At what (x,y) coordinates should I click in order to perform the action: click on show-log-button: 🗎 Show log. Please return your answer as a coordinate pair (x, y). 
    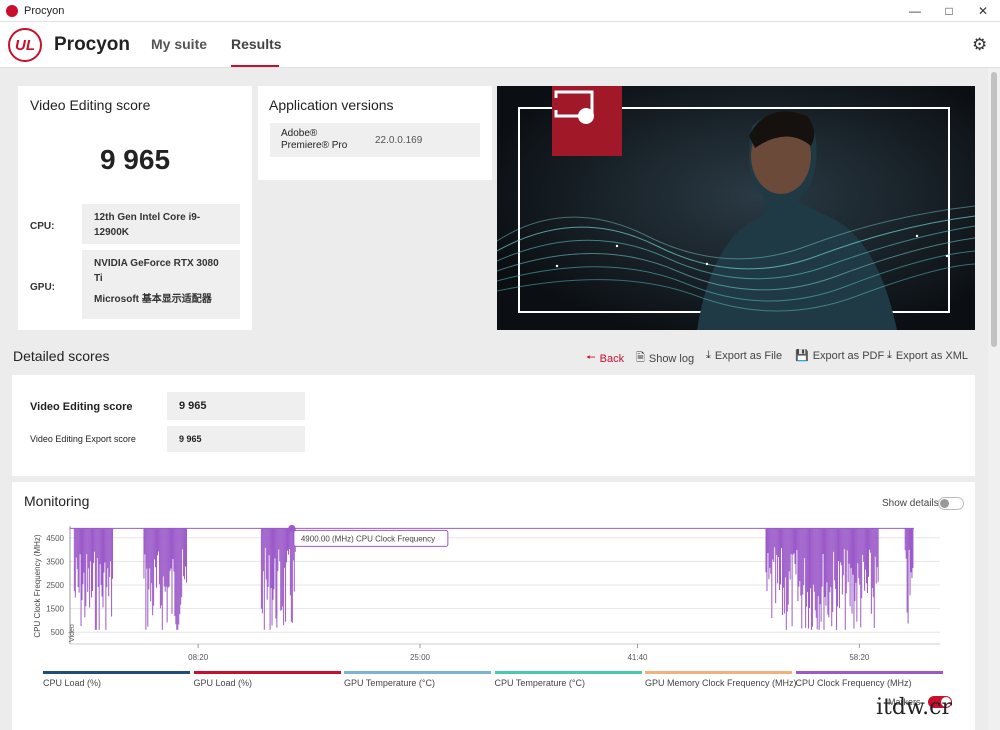
    Looking at the image, I should click on (665, 358).